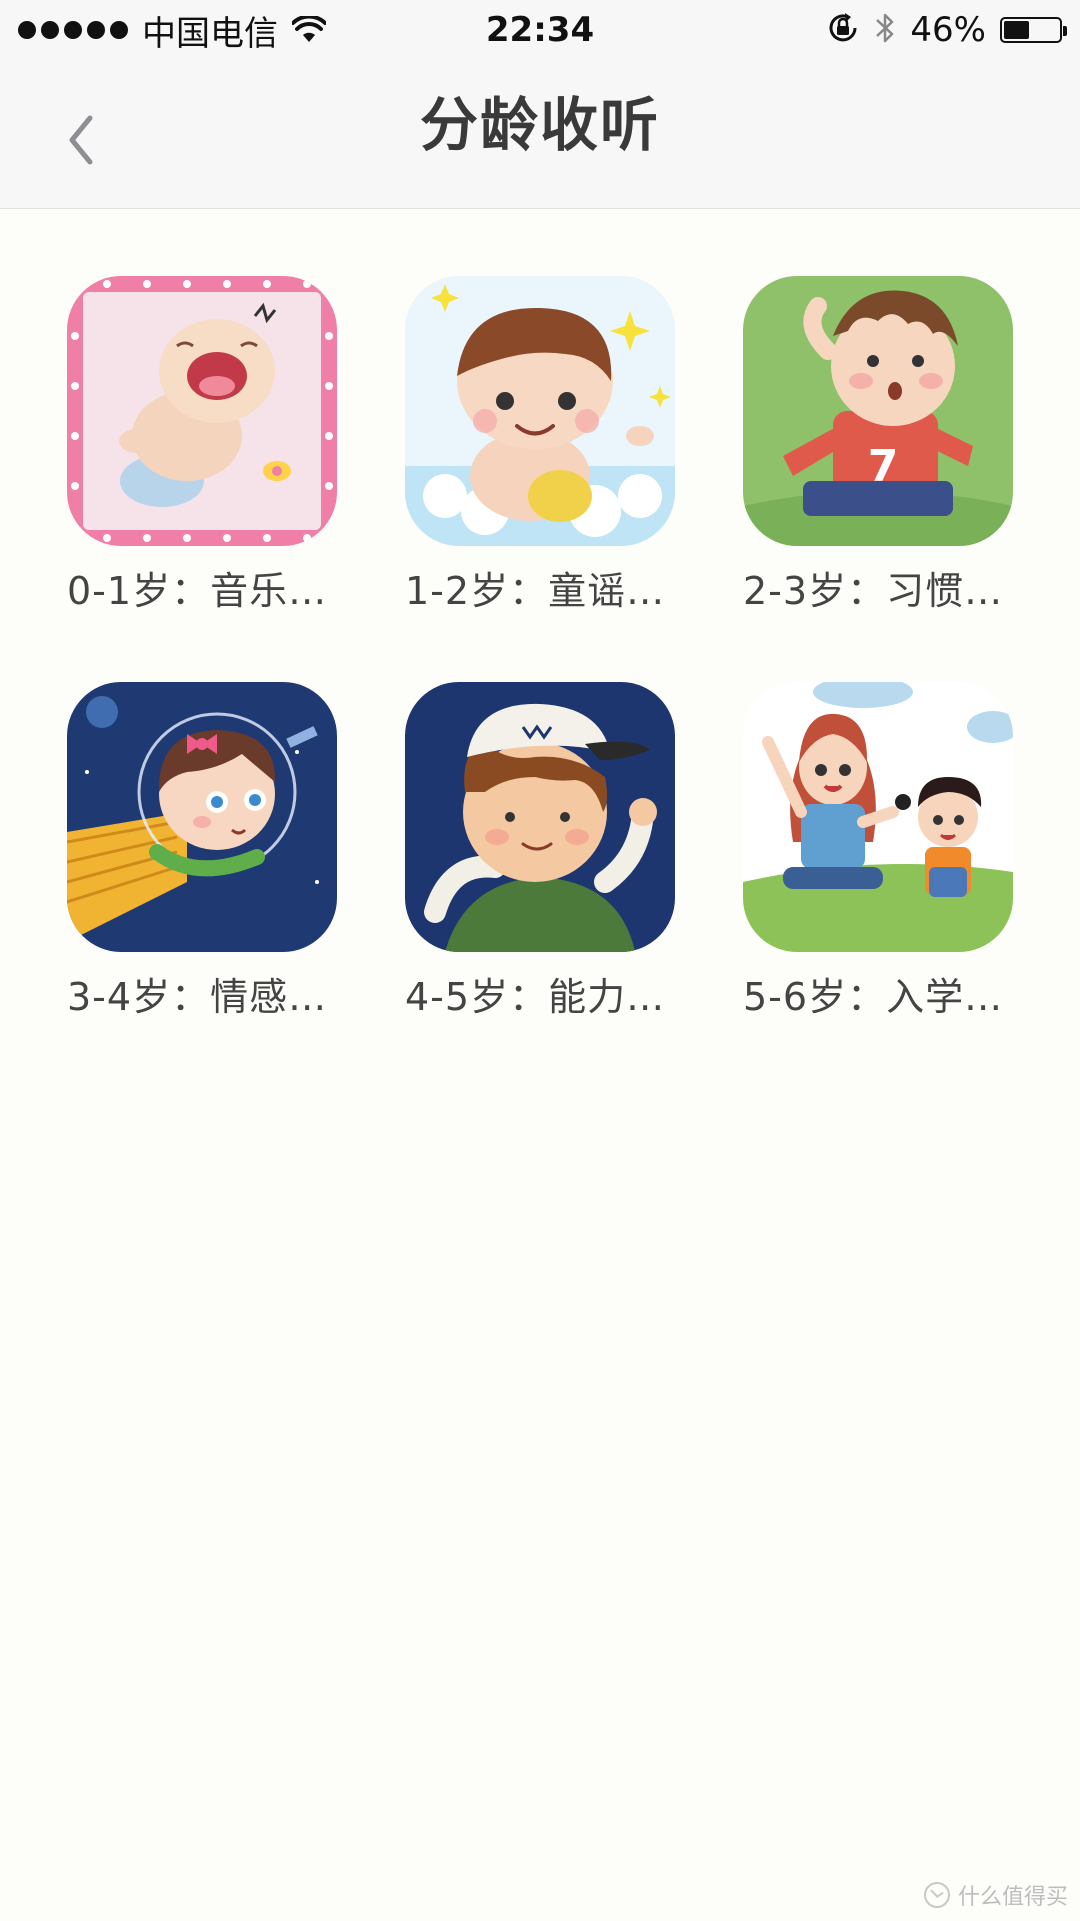  I want to click on page-title: 分龄收听, so click(539, 125).